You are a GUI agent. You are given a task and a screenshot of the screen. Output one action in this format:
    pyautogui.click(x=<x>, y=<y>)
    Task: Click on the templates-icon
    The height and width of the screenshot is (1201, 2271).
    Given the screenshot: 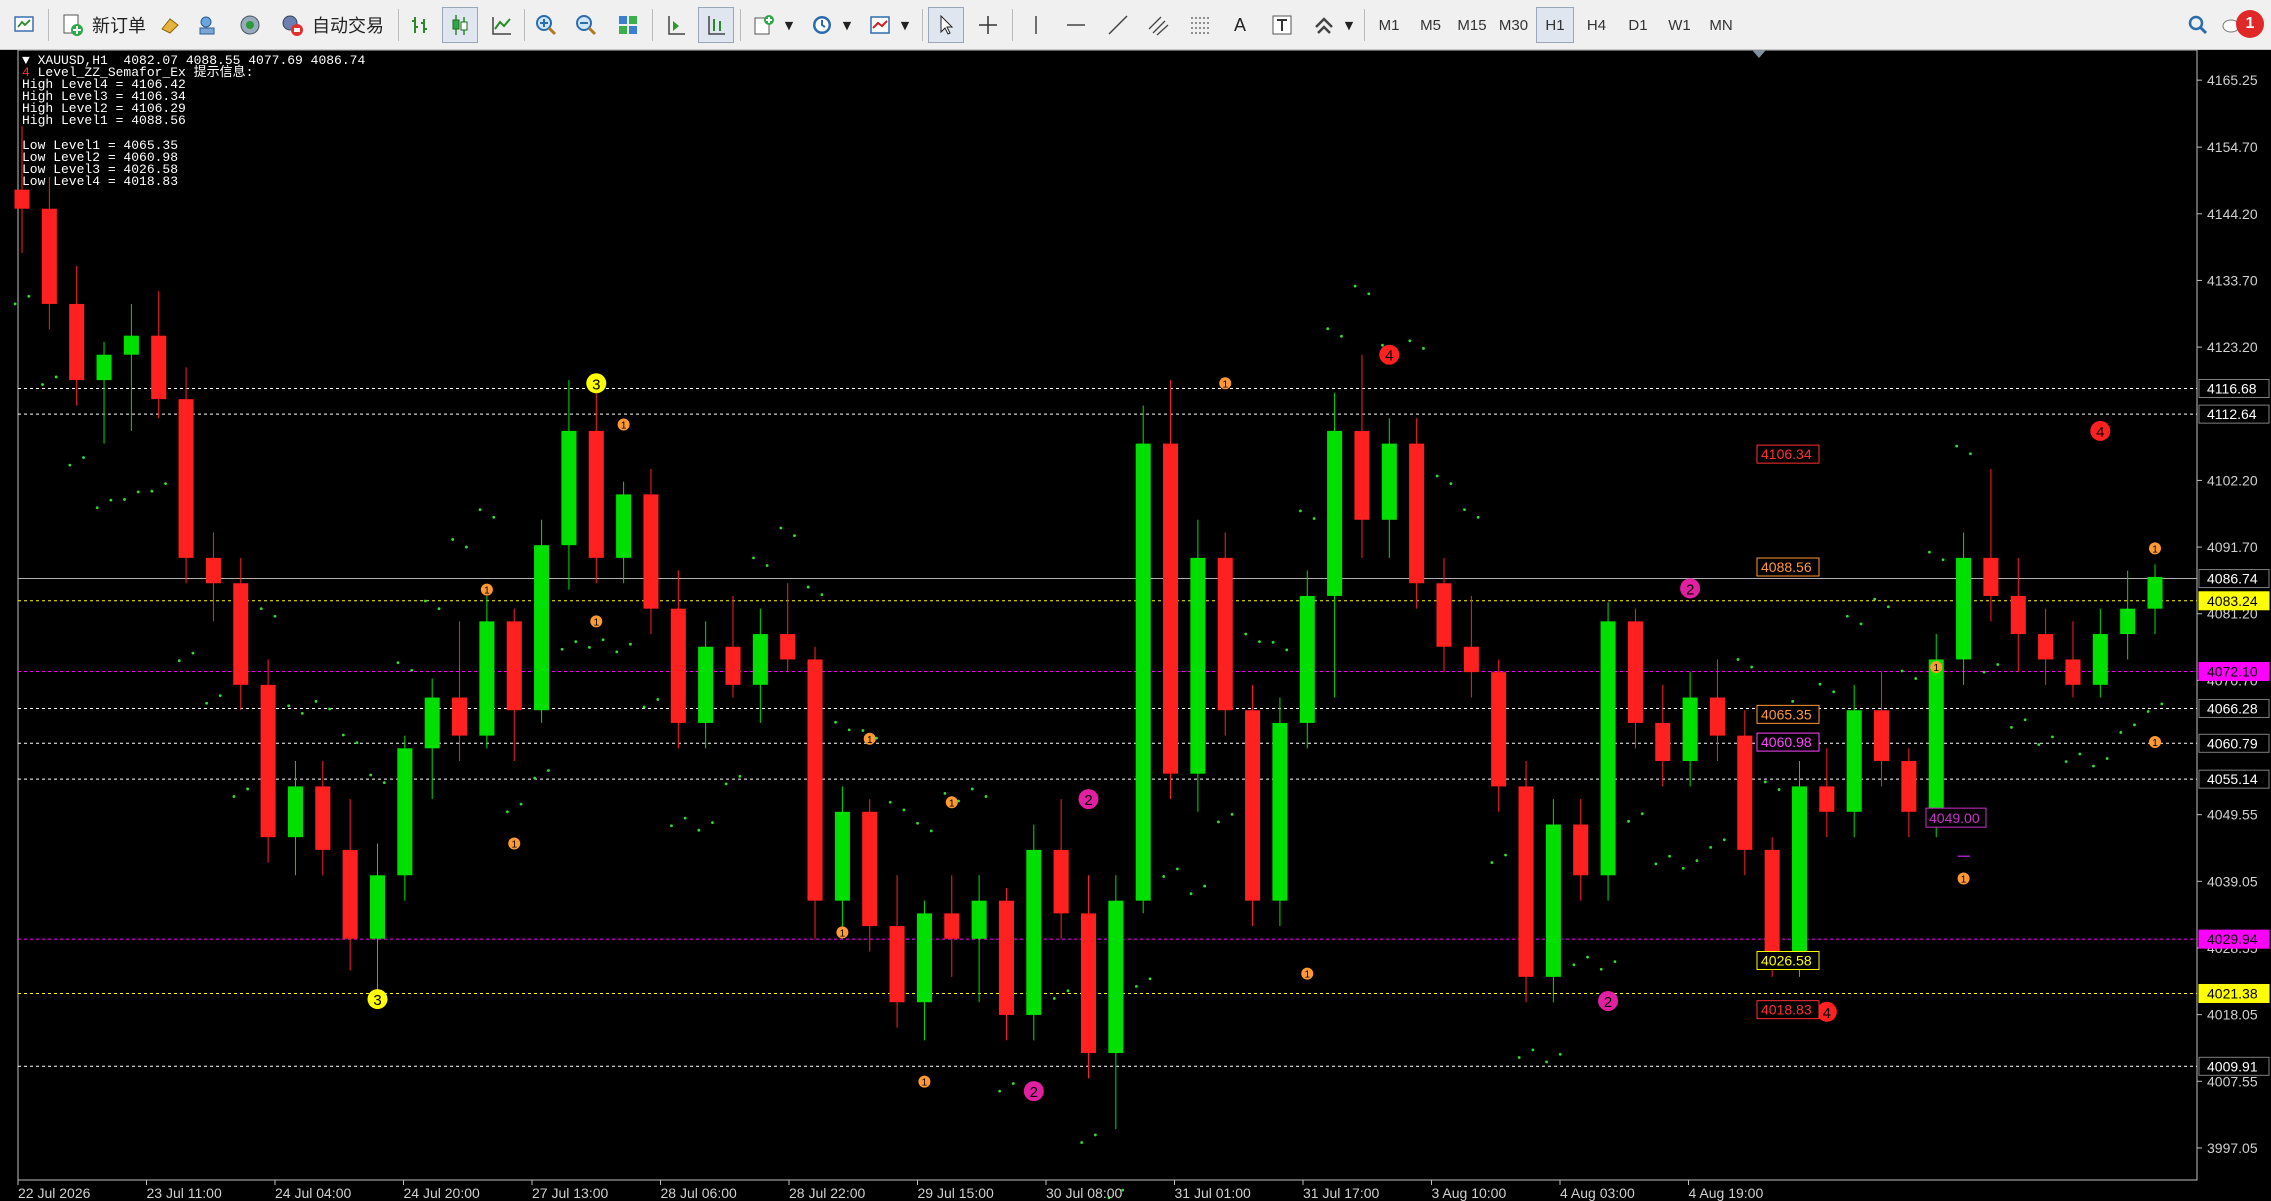 What is the action you would take?
    pyautogui.click(x=880, y=25)
    